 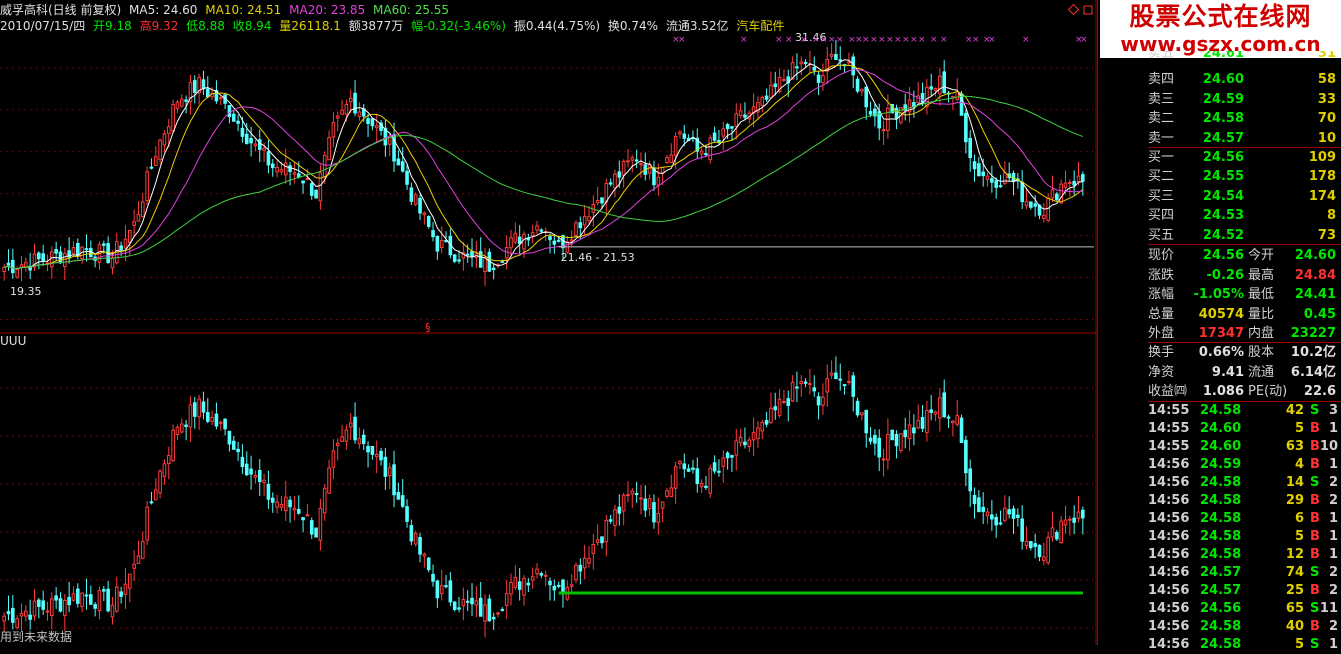 What do you see at coordinates (1313, 372) in the screenshot?
I see `quote-value: 6.14亿` at bounding box center [1313, 372].